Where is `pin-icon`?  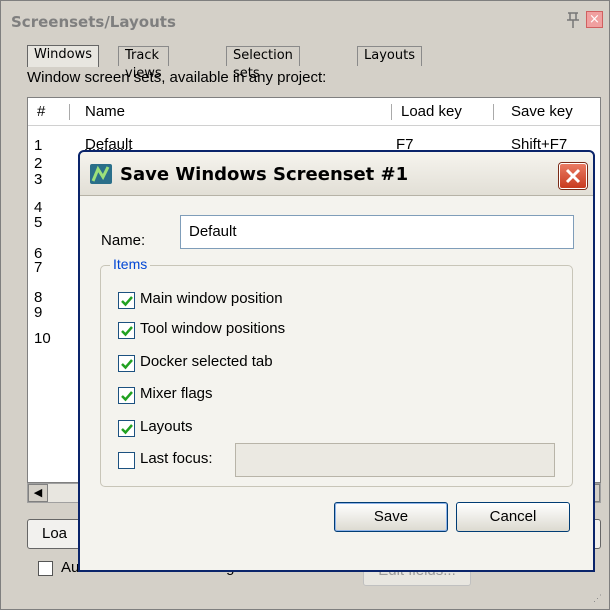 pin-icon is located at coordinates (573, 20).